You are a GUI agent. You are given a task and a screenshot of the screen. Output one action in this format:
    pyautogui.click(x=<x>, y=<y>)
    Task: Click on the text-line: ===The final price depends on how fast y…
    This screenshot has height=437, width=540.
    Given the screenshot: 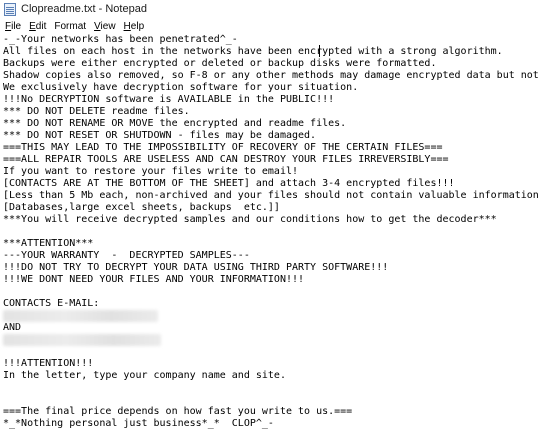 What is the action you would take?
    pyautogui.click(x=178, y=411)
    